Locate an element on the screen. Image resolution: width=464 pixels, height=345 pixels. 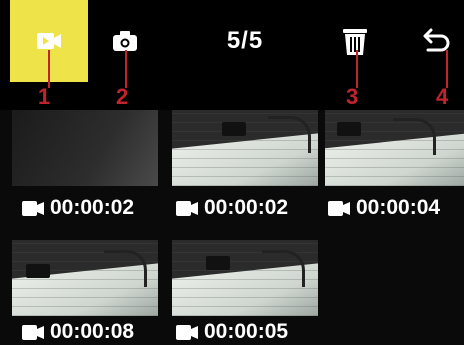
callout-2: 2 is located at coordinates (122, 96).